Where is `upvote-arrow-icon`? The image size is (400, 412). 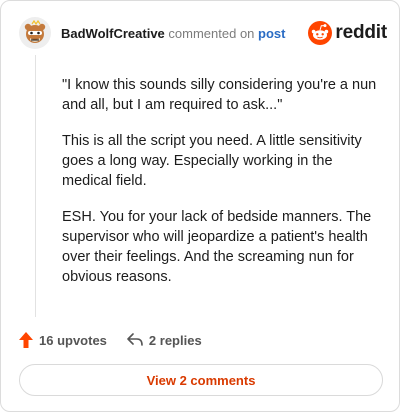 upvote-arrow-icon is located at coordinates (26, 340).